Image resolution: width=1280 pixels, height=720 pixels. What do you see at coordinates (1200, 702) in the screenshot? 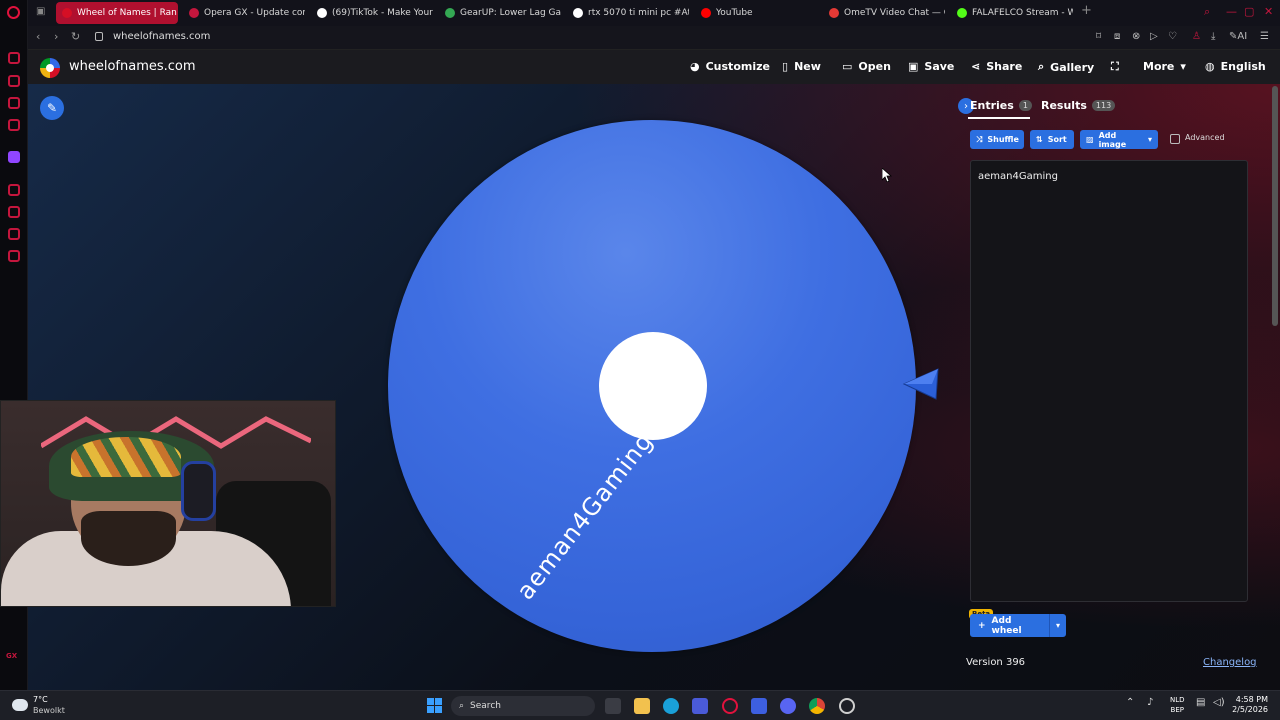
I see `network-icon: ▤` at bounding box center [1200, 702].